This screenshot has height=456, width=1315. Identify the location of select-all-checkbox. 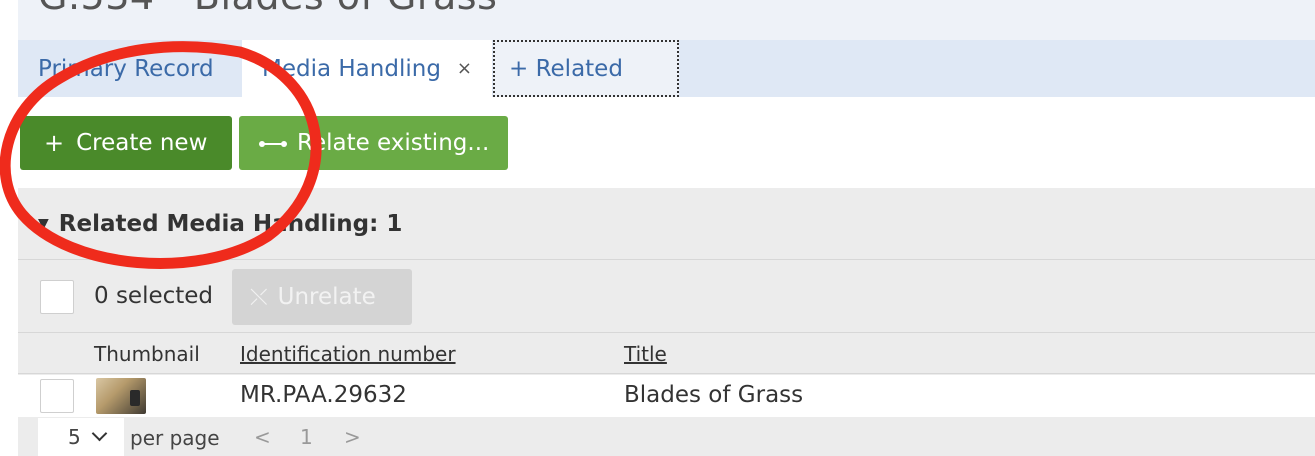
(57, 297).